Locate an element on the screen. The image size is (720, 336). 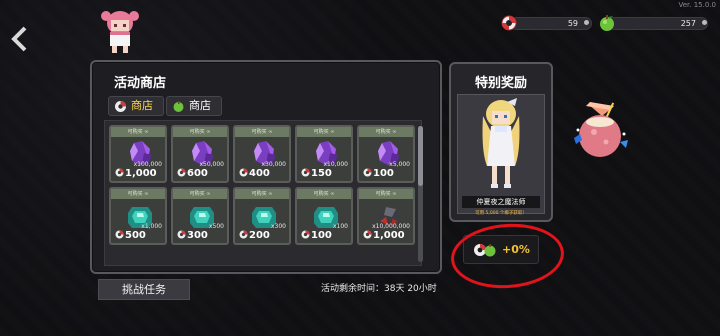
shop-item-cell: 可购买 ∞ x1,000 500 is located at coordinates (138, 216).